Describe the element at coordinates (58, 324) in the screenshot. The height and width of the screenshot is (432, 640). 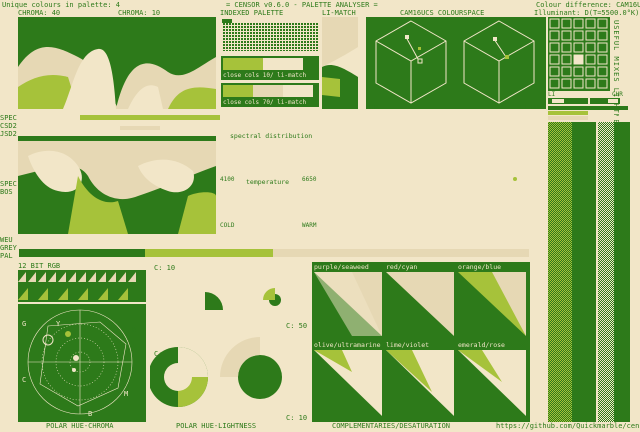
I see `wheel-y: Y` at that location.